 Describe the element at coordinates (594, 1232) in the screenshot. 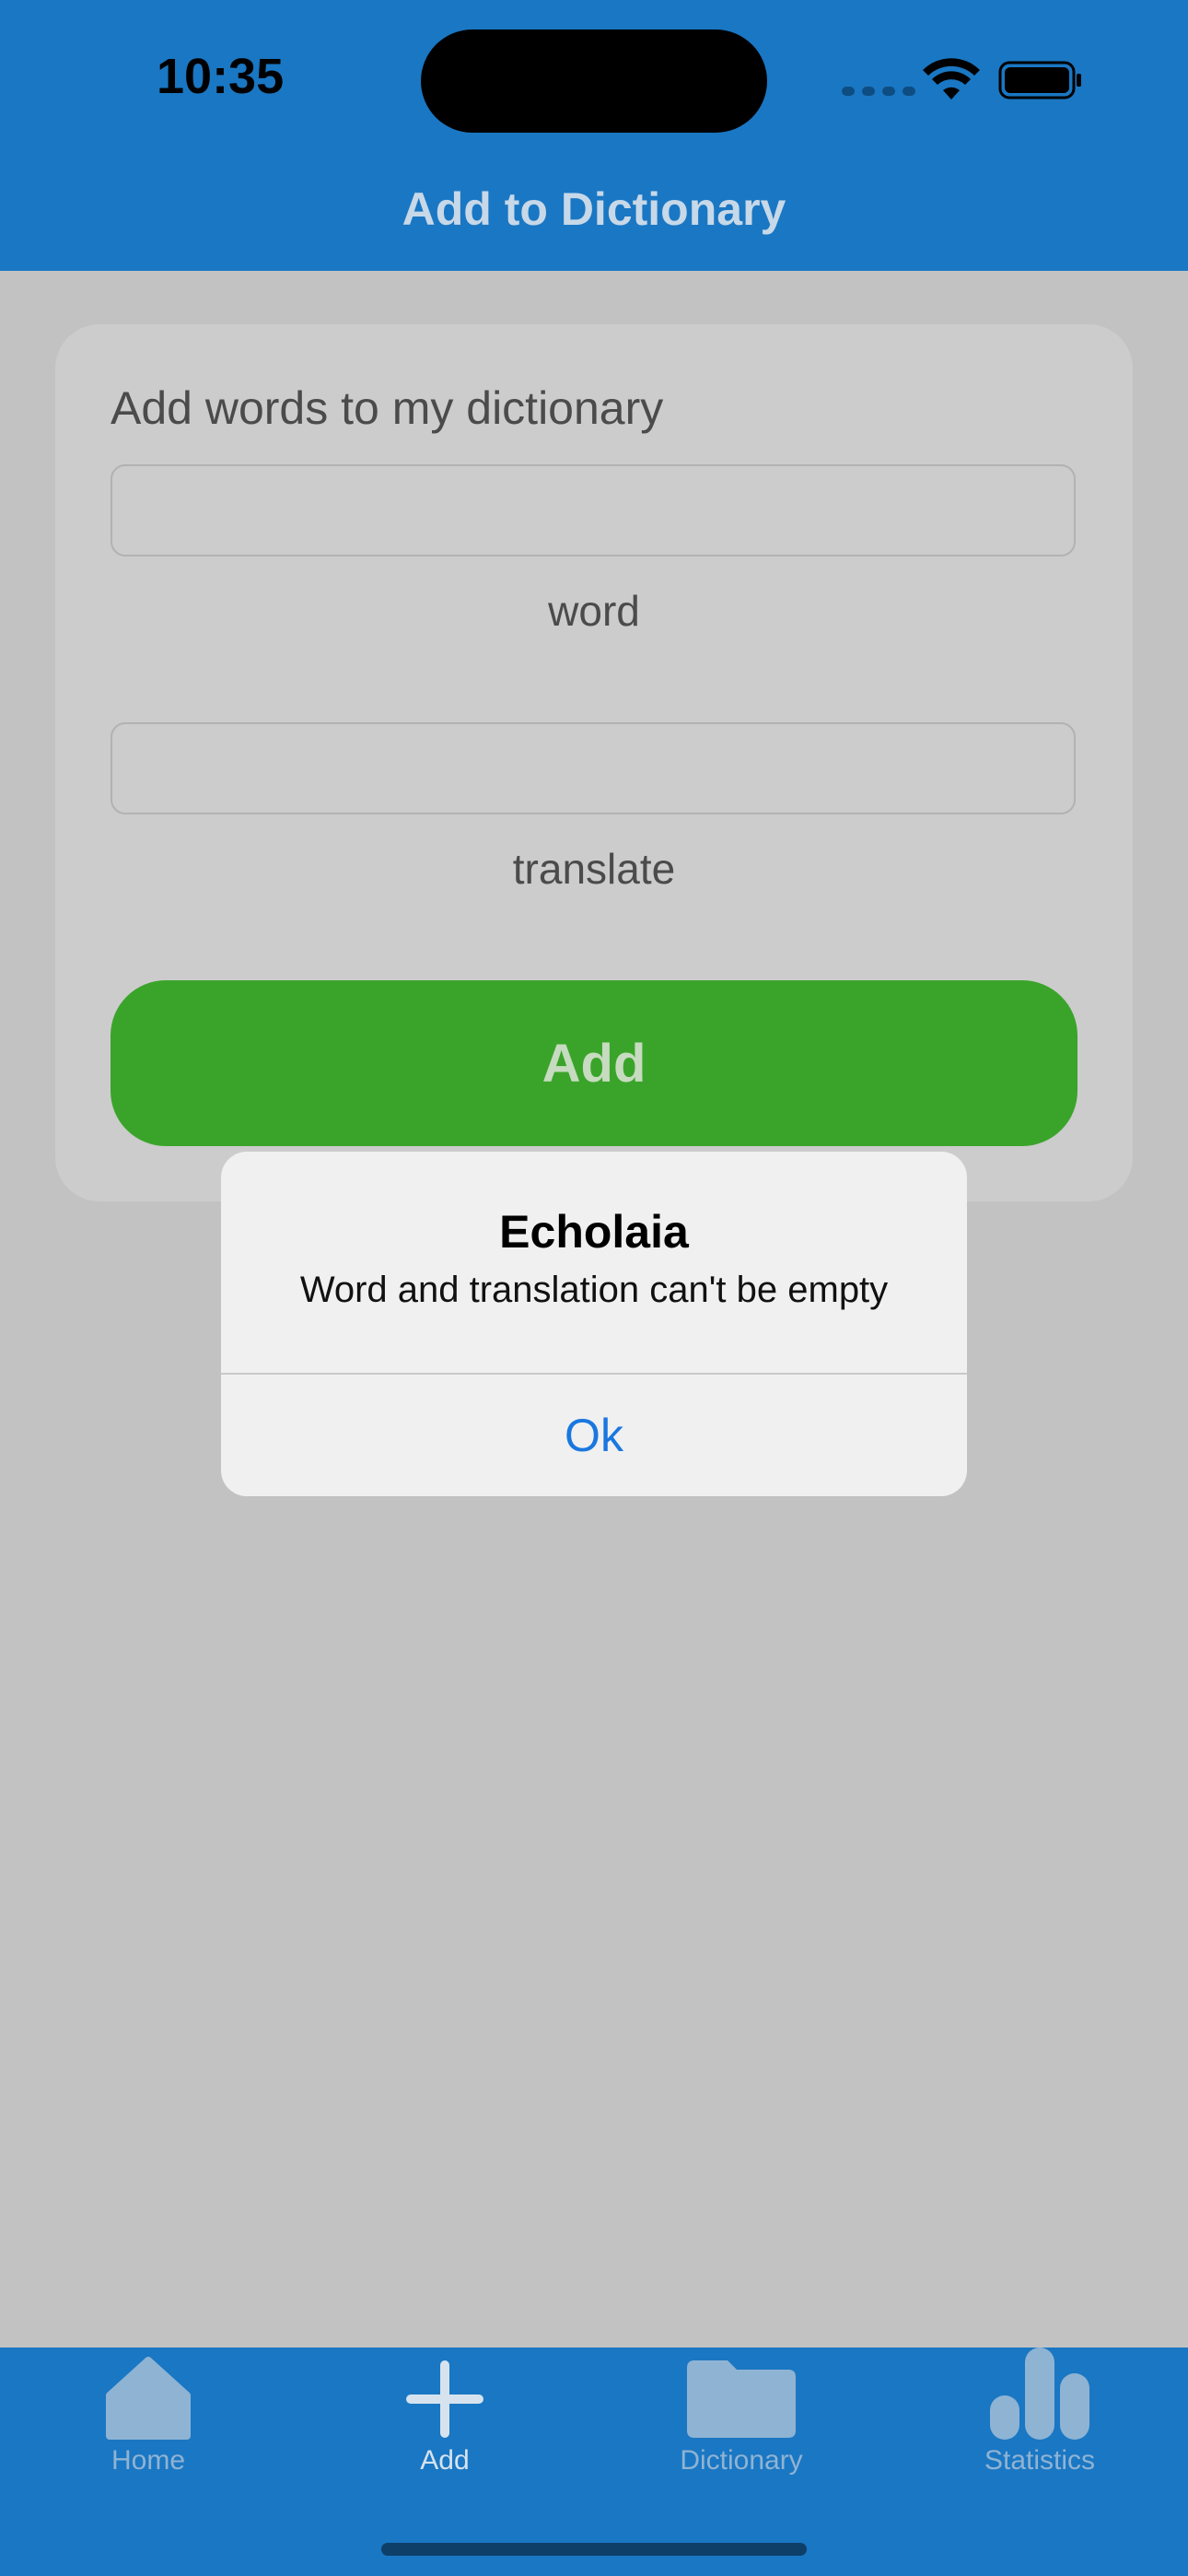

I see `alert-title: Echolaia` at that location.